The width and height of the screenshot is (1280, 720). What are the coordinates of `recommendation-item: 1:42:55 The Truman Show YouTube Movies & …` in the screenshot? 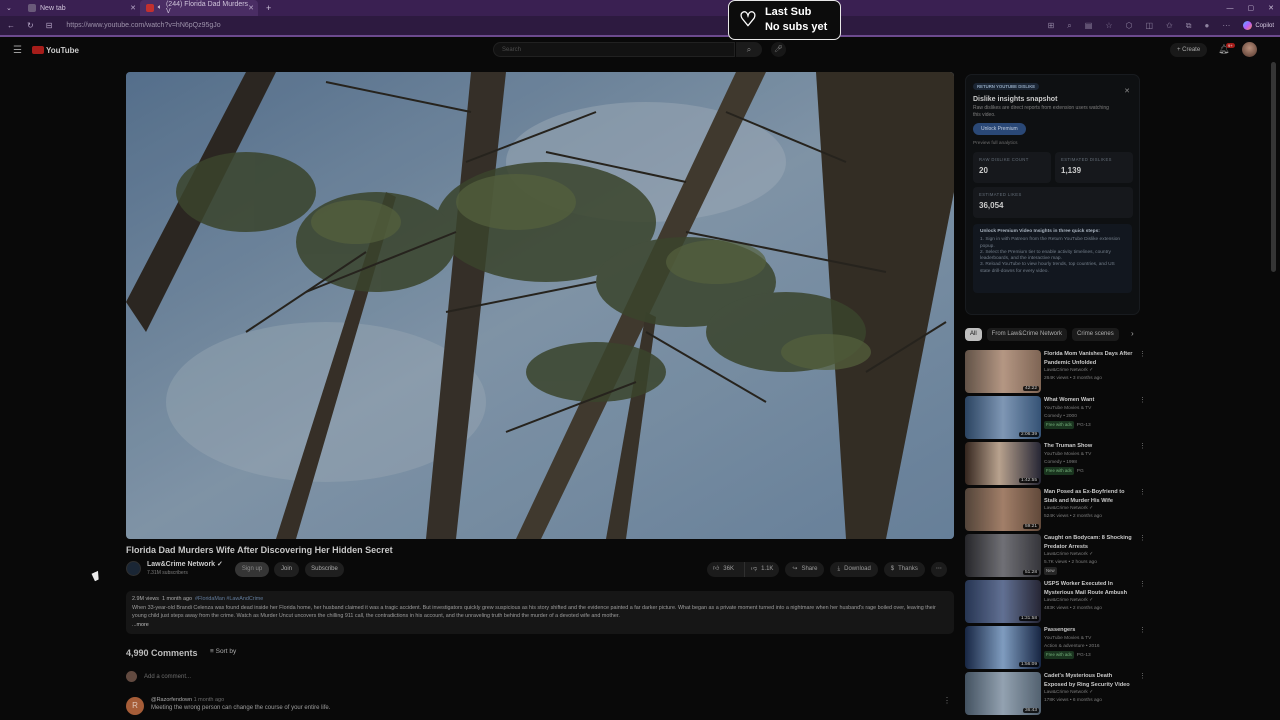 It's located at (1055, 464).